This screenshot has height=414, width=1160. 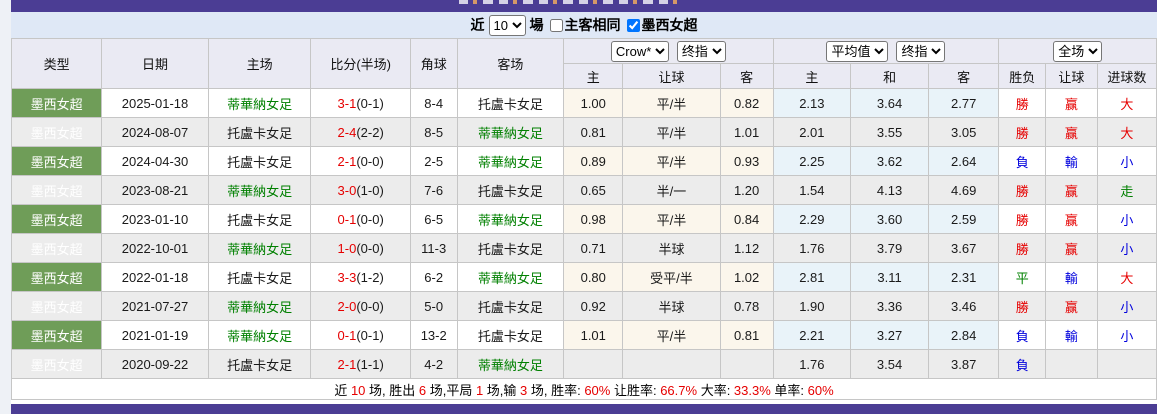 What do you see at coordinates (633, 25) in the screenshot?
I see `league-filter-checkbox` at bounding box center [633, 25].